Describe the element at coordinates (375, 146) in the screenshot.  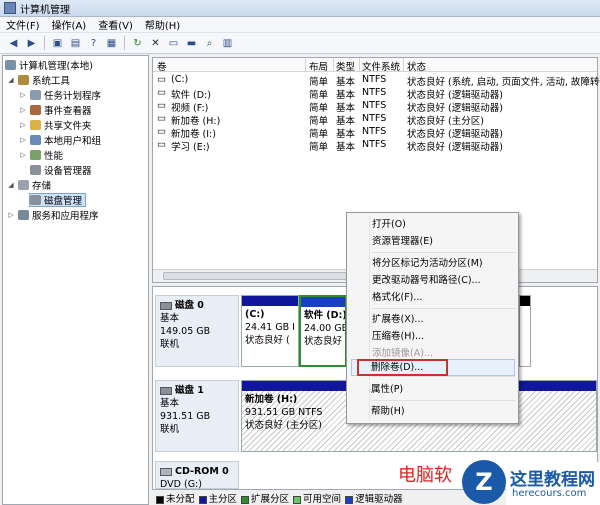
I see `volume-row: ▭ 学习 (E:) 简单 基本 NTFS 状态良好 (逻辑驱动器)` at that location.